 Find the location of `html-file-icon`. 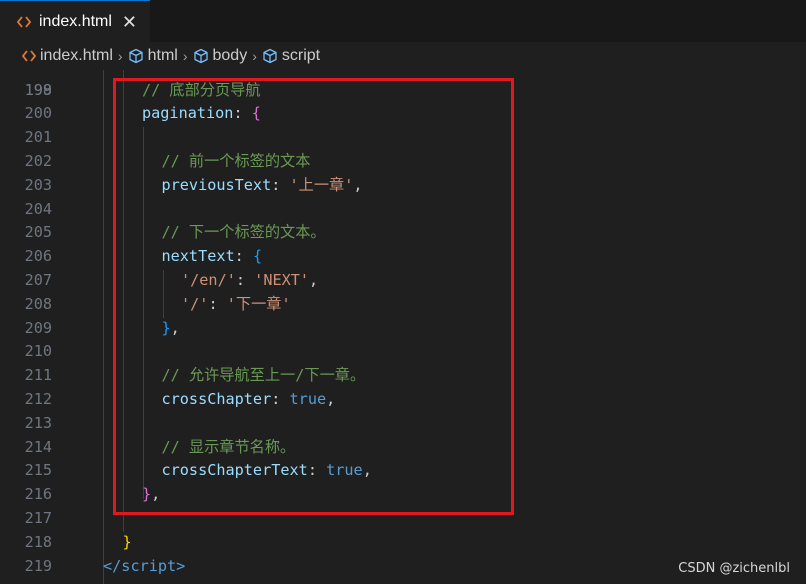

html-file-icon is located at coordinates (24, 22).